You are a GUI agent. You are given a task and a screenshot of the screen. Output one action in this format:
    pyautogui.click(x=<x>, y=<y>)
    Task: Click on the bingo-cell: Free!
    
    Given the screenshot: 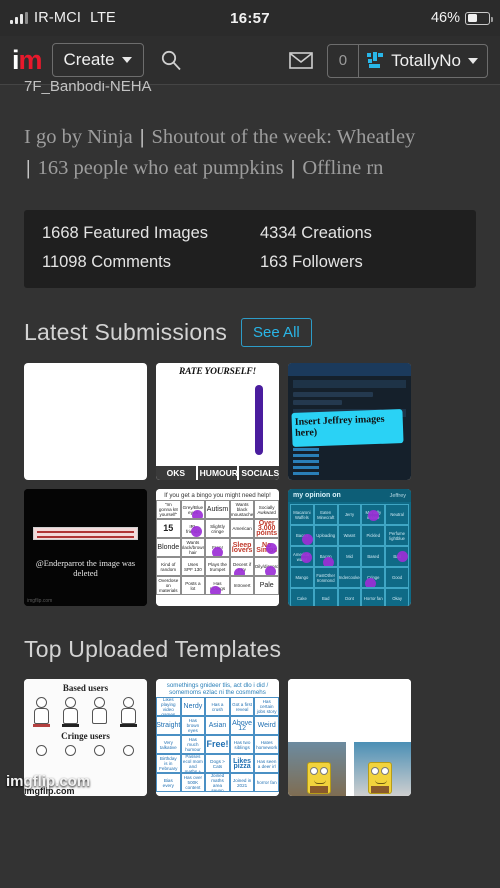 What is the action you would take?
    pyautogui.click(x=217, y=744)
    